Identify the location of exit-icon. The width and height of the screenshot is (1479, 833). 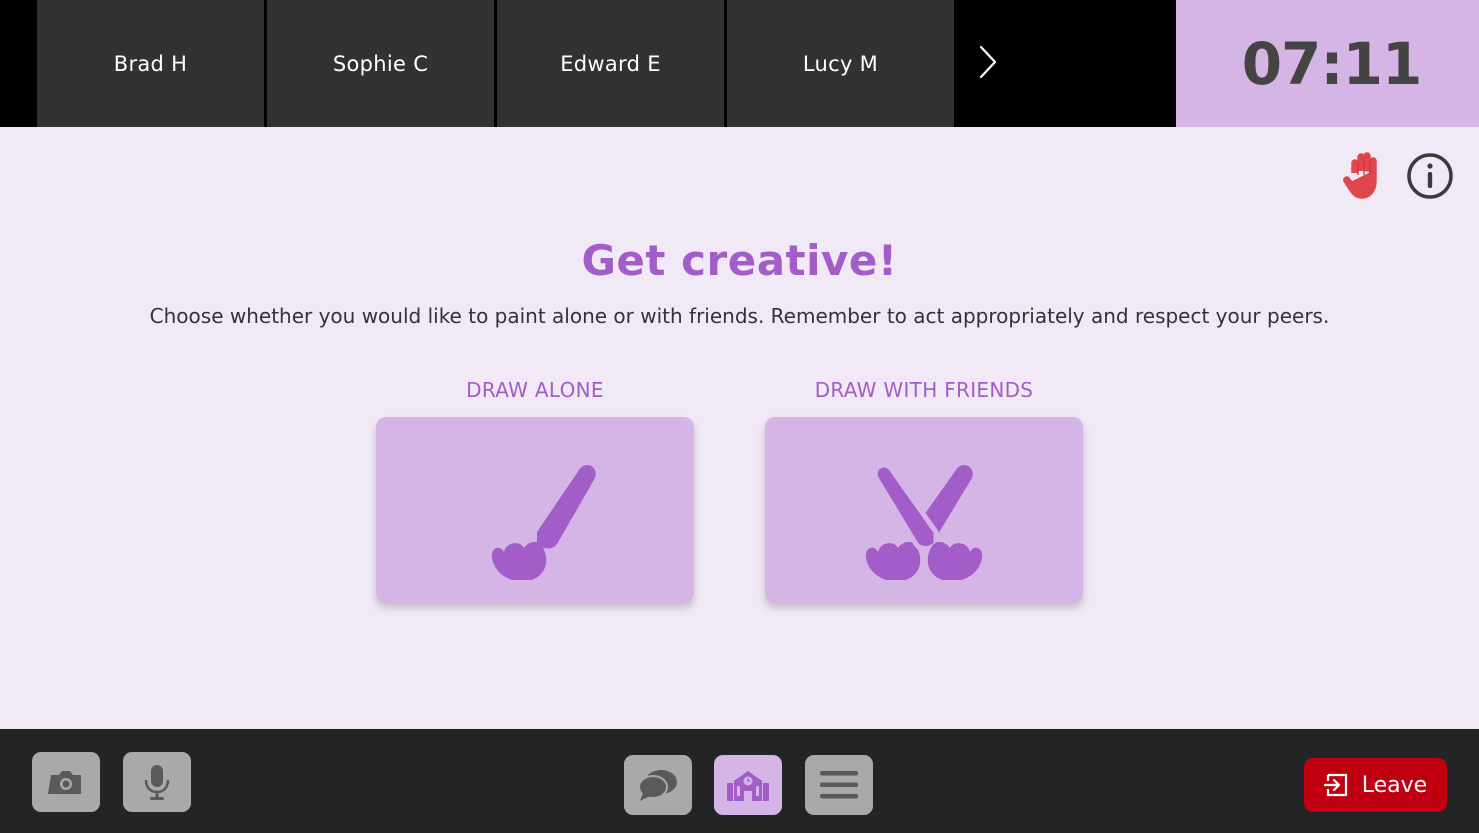
(1335, 785).